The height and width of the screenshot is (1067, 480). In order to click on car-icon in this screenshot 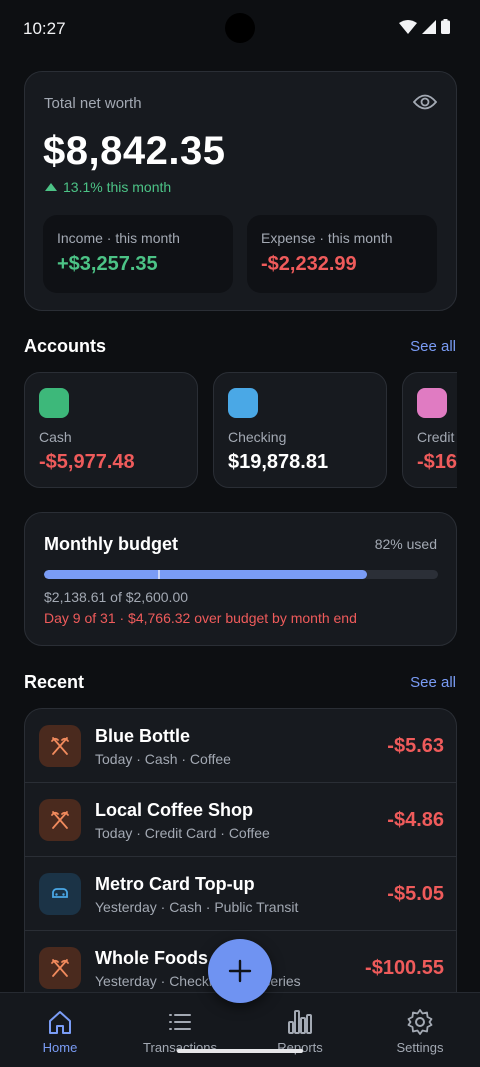, I will do `click(60, 894)`.